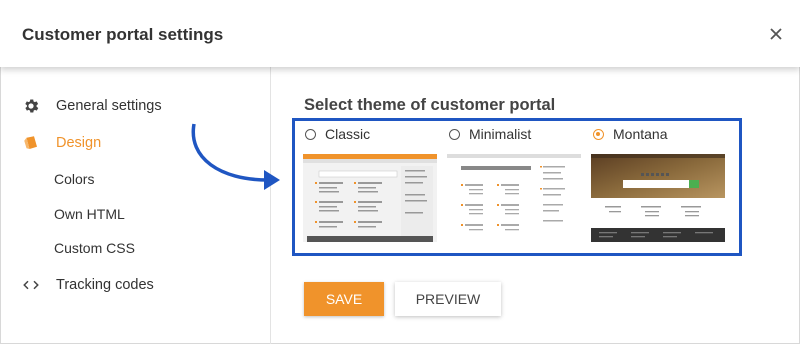  Describe the element at coordinates (658, 198) in the screenshot. I see `thumbnail-montana` at that location.